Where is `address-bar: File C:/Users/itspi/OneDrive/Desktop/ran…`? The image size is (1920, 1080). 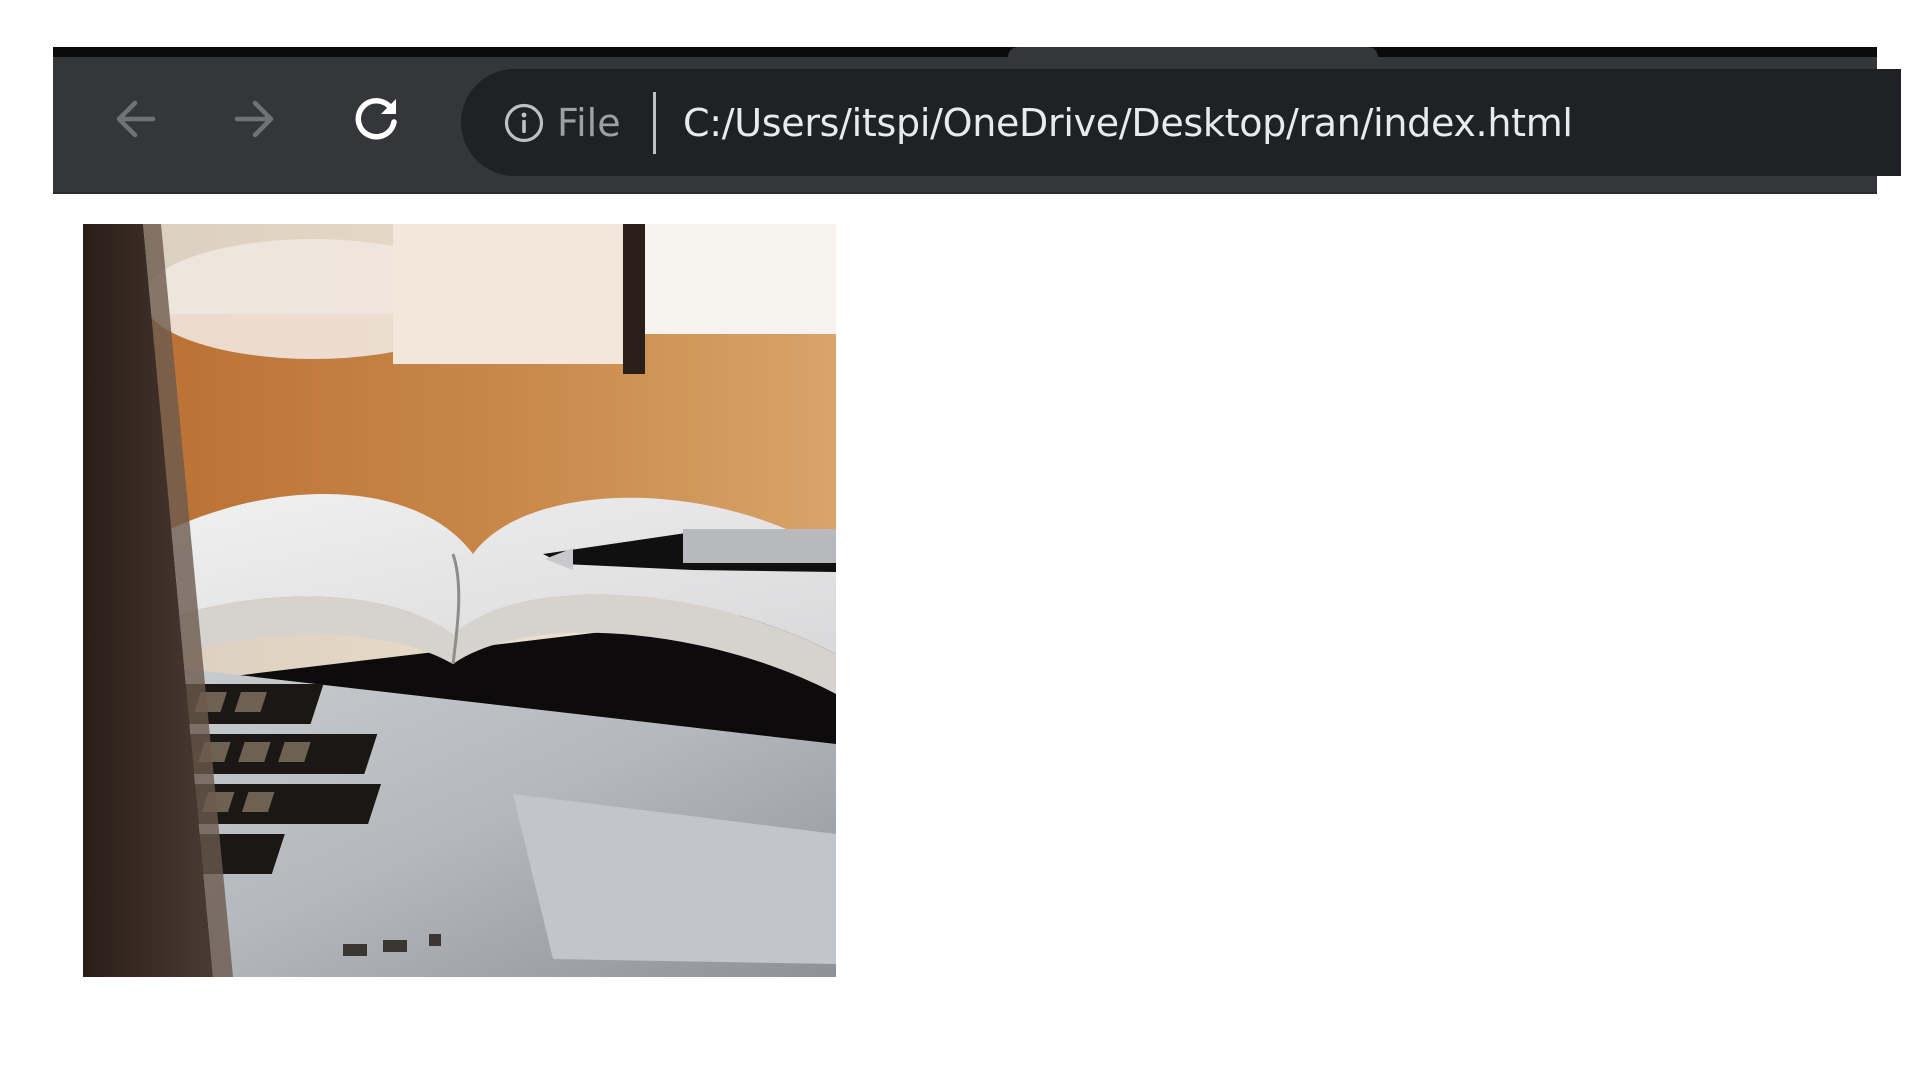
address-bar: File C:/Users/itspi/OneDrive/Desktop/ran… is located at coordinates (1181, 122).